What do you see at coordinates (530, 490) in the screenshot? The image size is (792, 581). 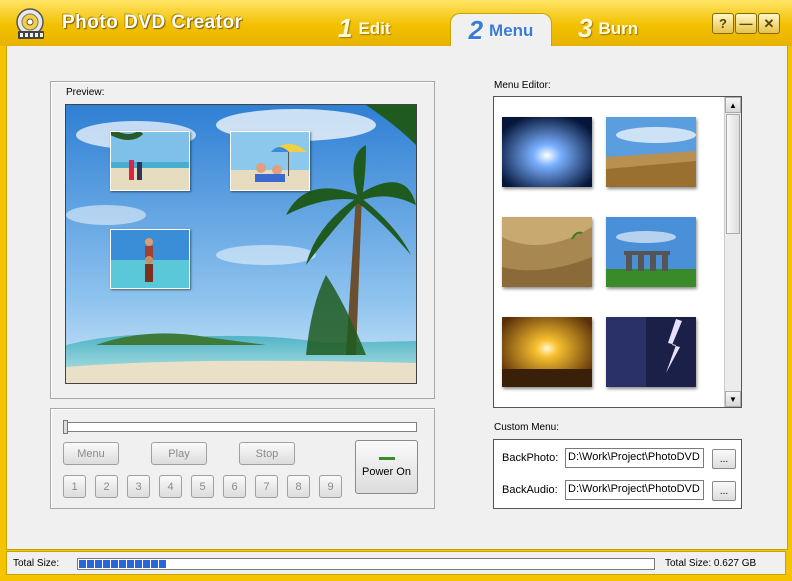 I see `back-audio-label: BackAudio:` at bounding box center [530, 490].